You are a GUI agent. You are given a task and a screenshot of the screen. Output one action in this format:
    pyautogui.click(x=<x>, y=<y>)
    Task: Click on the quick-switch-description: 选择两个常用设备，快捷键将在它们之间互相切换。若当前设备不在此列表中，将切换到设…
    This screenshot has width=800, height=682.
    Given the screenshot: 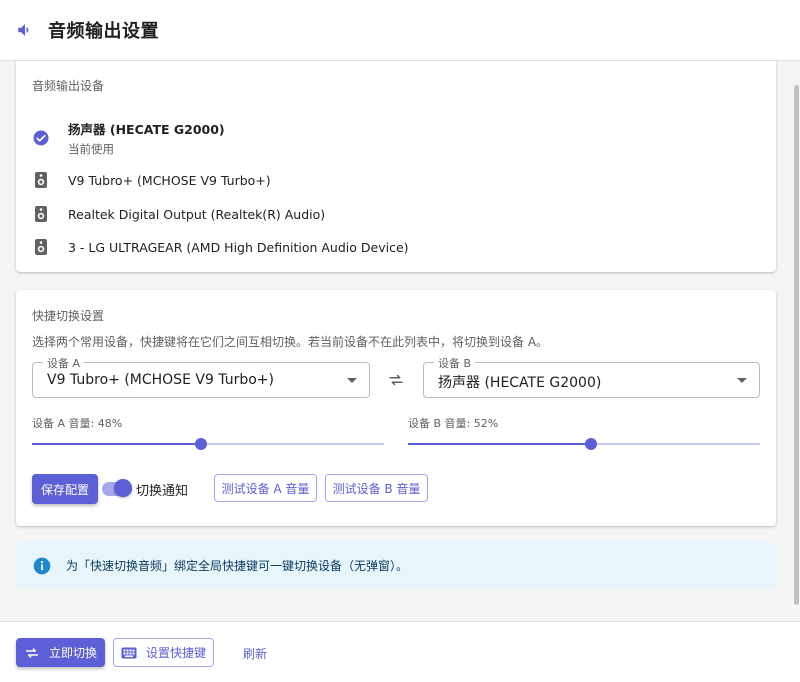 What is the action you would take?
    pyautogui.click(x=290, y=342)
    